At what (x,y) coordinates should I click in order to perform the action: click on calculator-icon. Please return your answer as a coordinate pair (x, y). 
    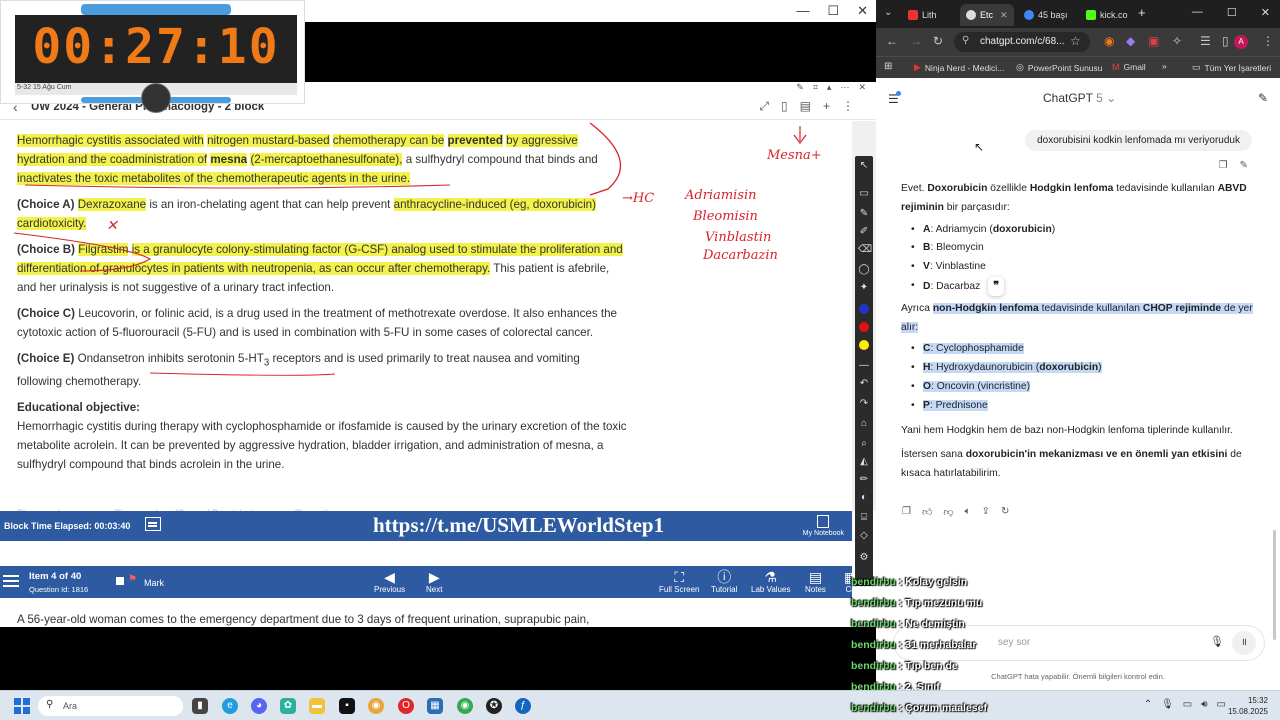
    Looking at the image, I should click on (153, 524).